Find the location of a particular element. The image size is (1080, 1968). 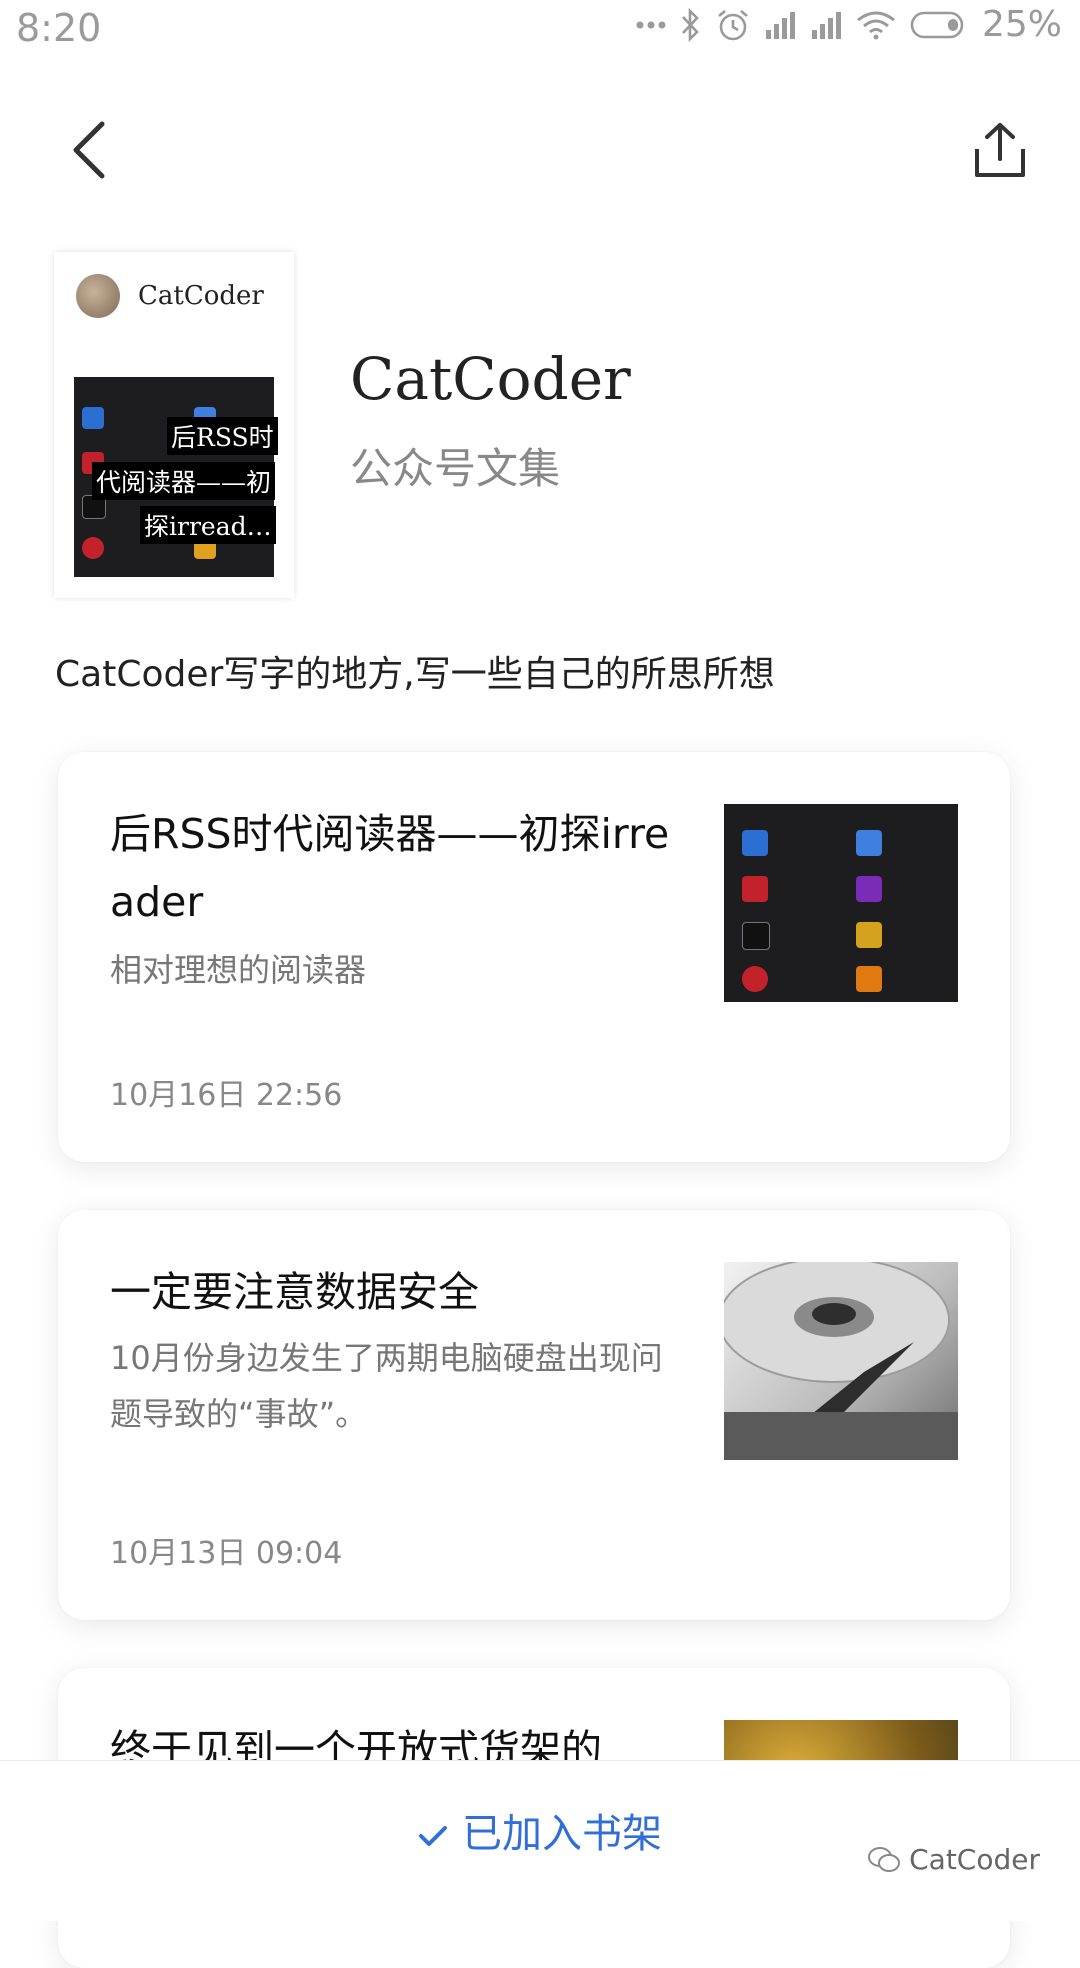

cover-header: CatCoder is located at coordinates (170, 296).